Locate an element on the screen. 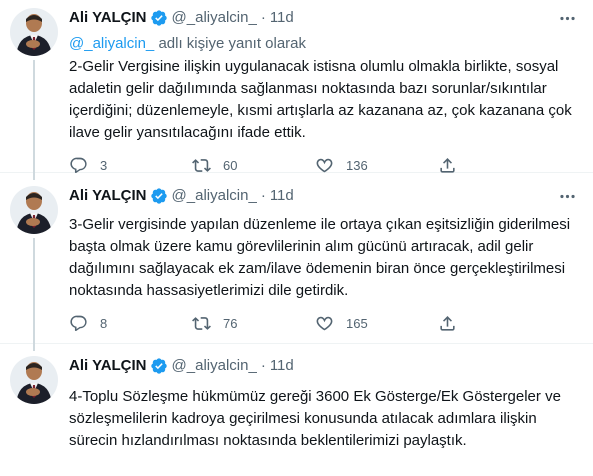 This screenshot has width=593, height=476. reply-button: 8 is located at coordinates (130, 323).